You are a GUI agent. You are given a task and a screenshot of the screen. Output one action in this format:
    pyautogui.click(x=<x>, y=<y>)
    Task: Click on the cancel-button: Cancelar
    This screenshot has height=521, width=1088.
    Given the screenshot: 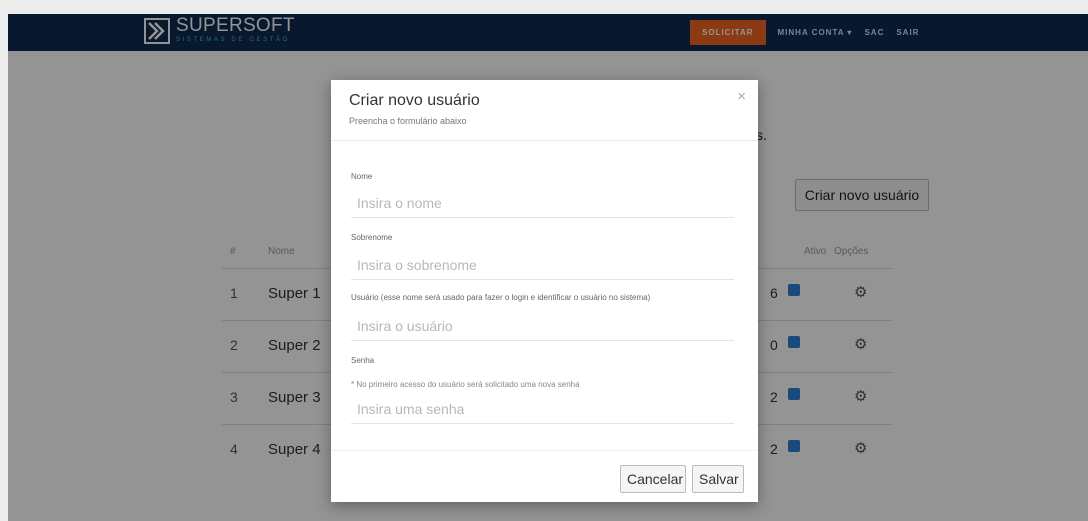 What is the action you would take?
    pyautogui.click(x=653, y=479)
    